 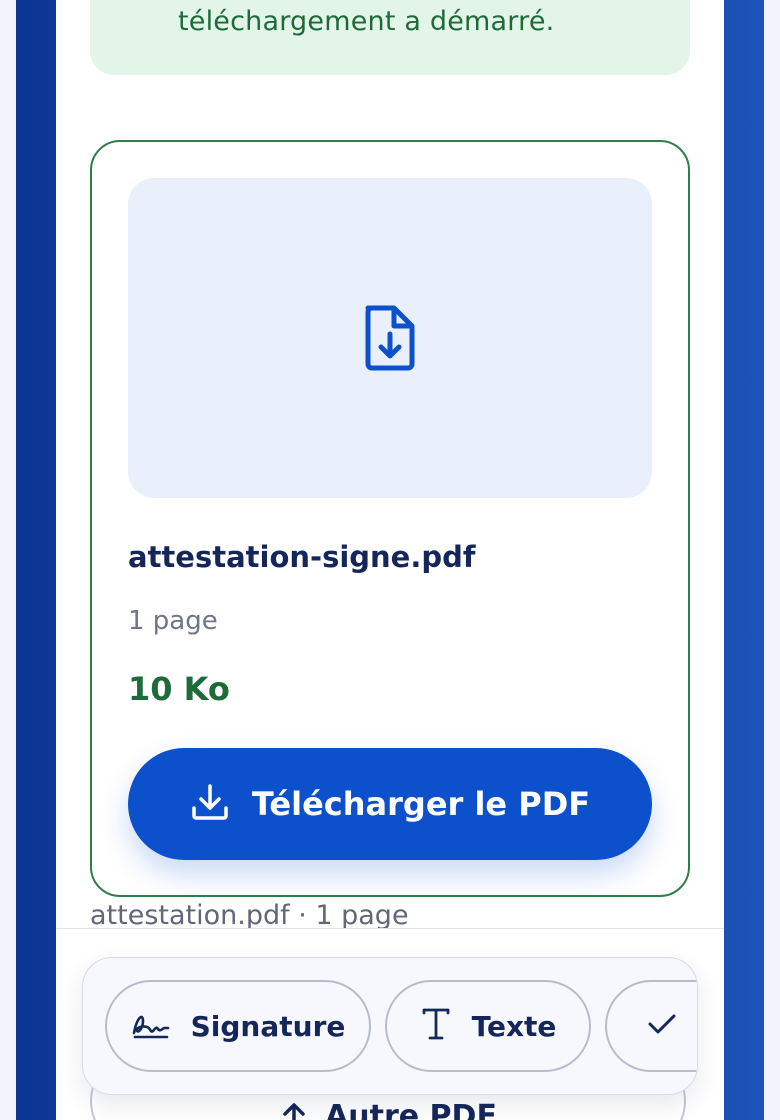 What do you see at coordinates (514, 1026) in the screenshot?
I see `text-tool-label: Texte` at bounding box center [514, 1026].